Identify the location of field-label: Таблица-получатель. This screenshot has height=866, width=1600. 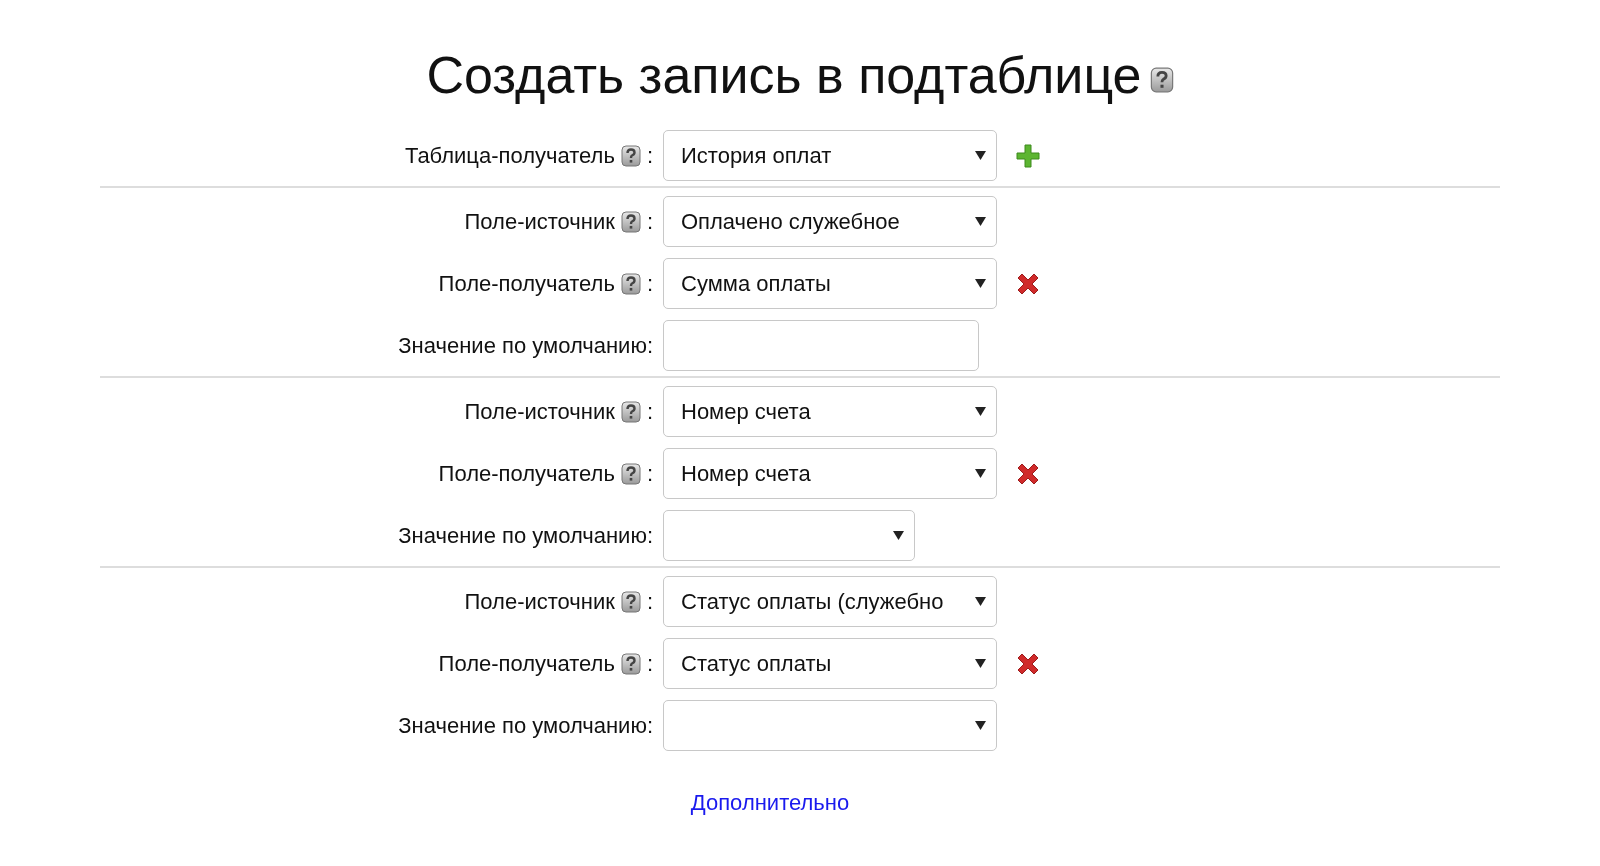
(509, 155).